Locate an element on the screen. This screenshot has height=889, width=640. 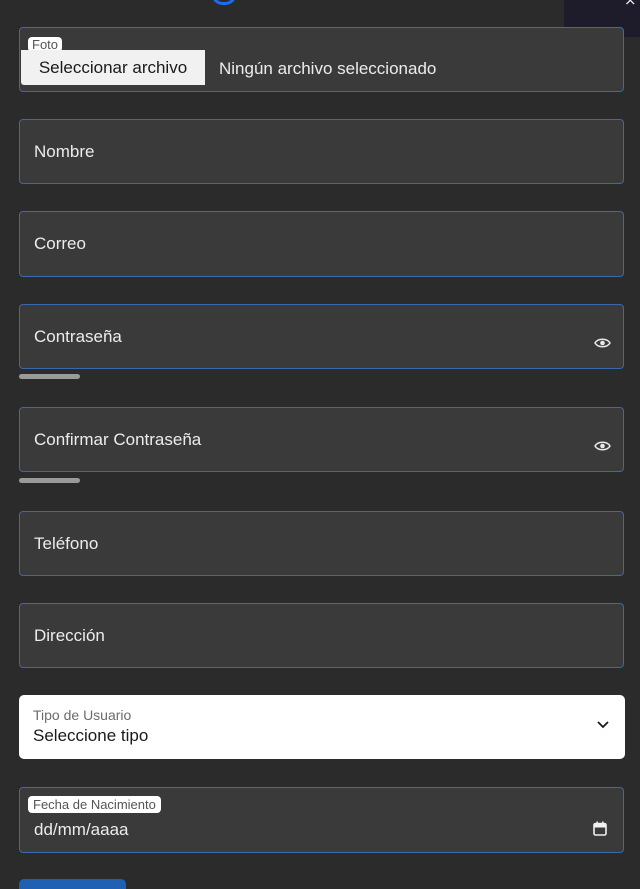
phone-placeholder: Teléfono is located at coordinates (66, 543).